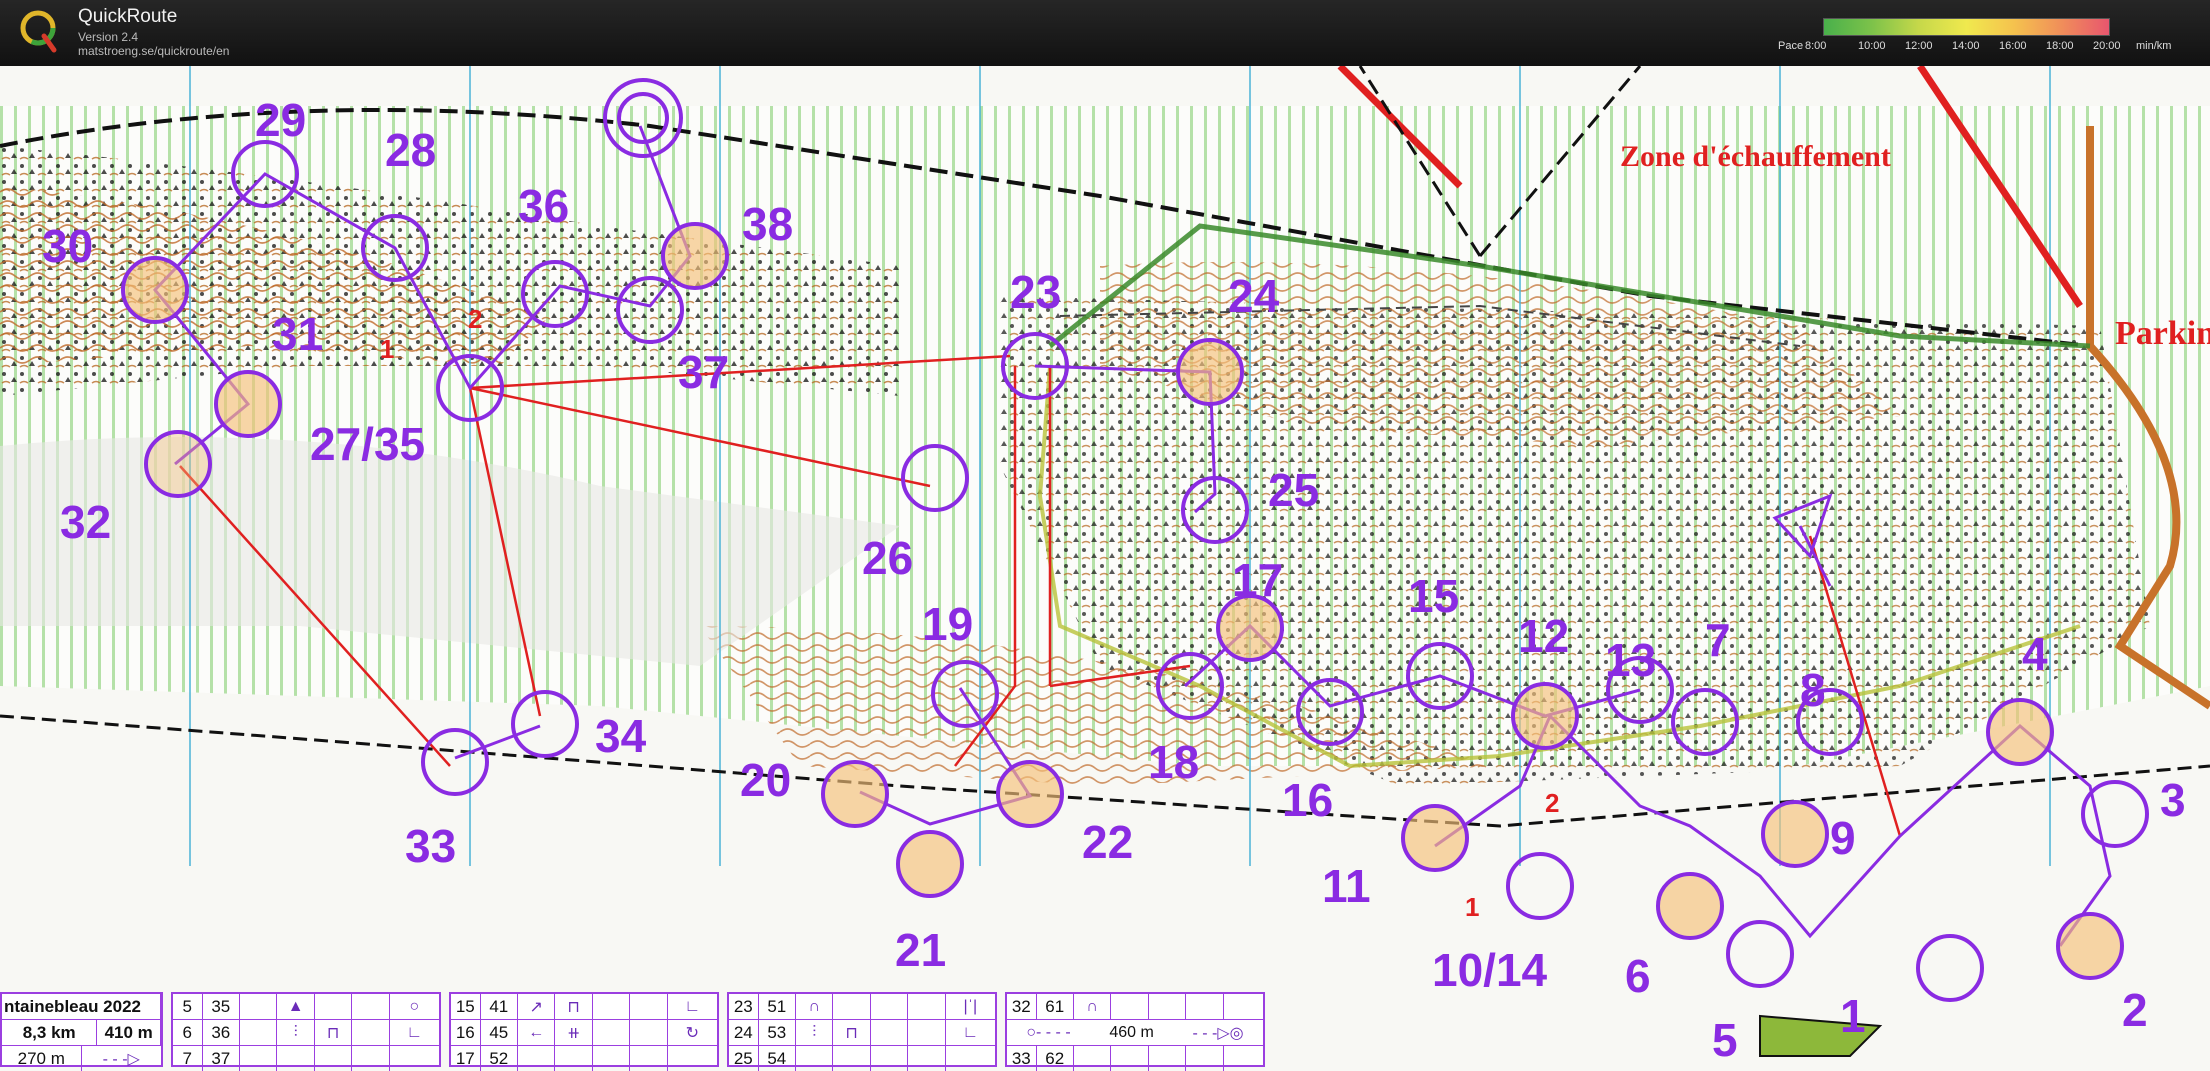 The image size is (2210, 1071). What do you see at coordinates (1107, 842) in the screenshot?
I see `control-number: 22` at bounding box center [1107, 842].